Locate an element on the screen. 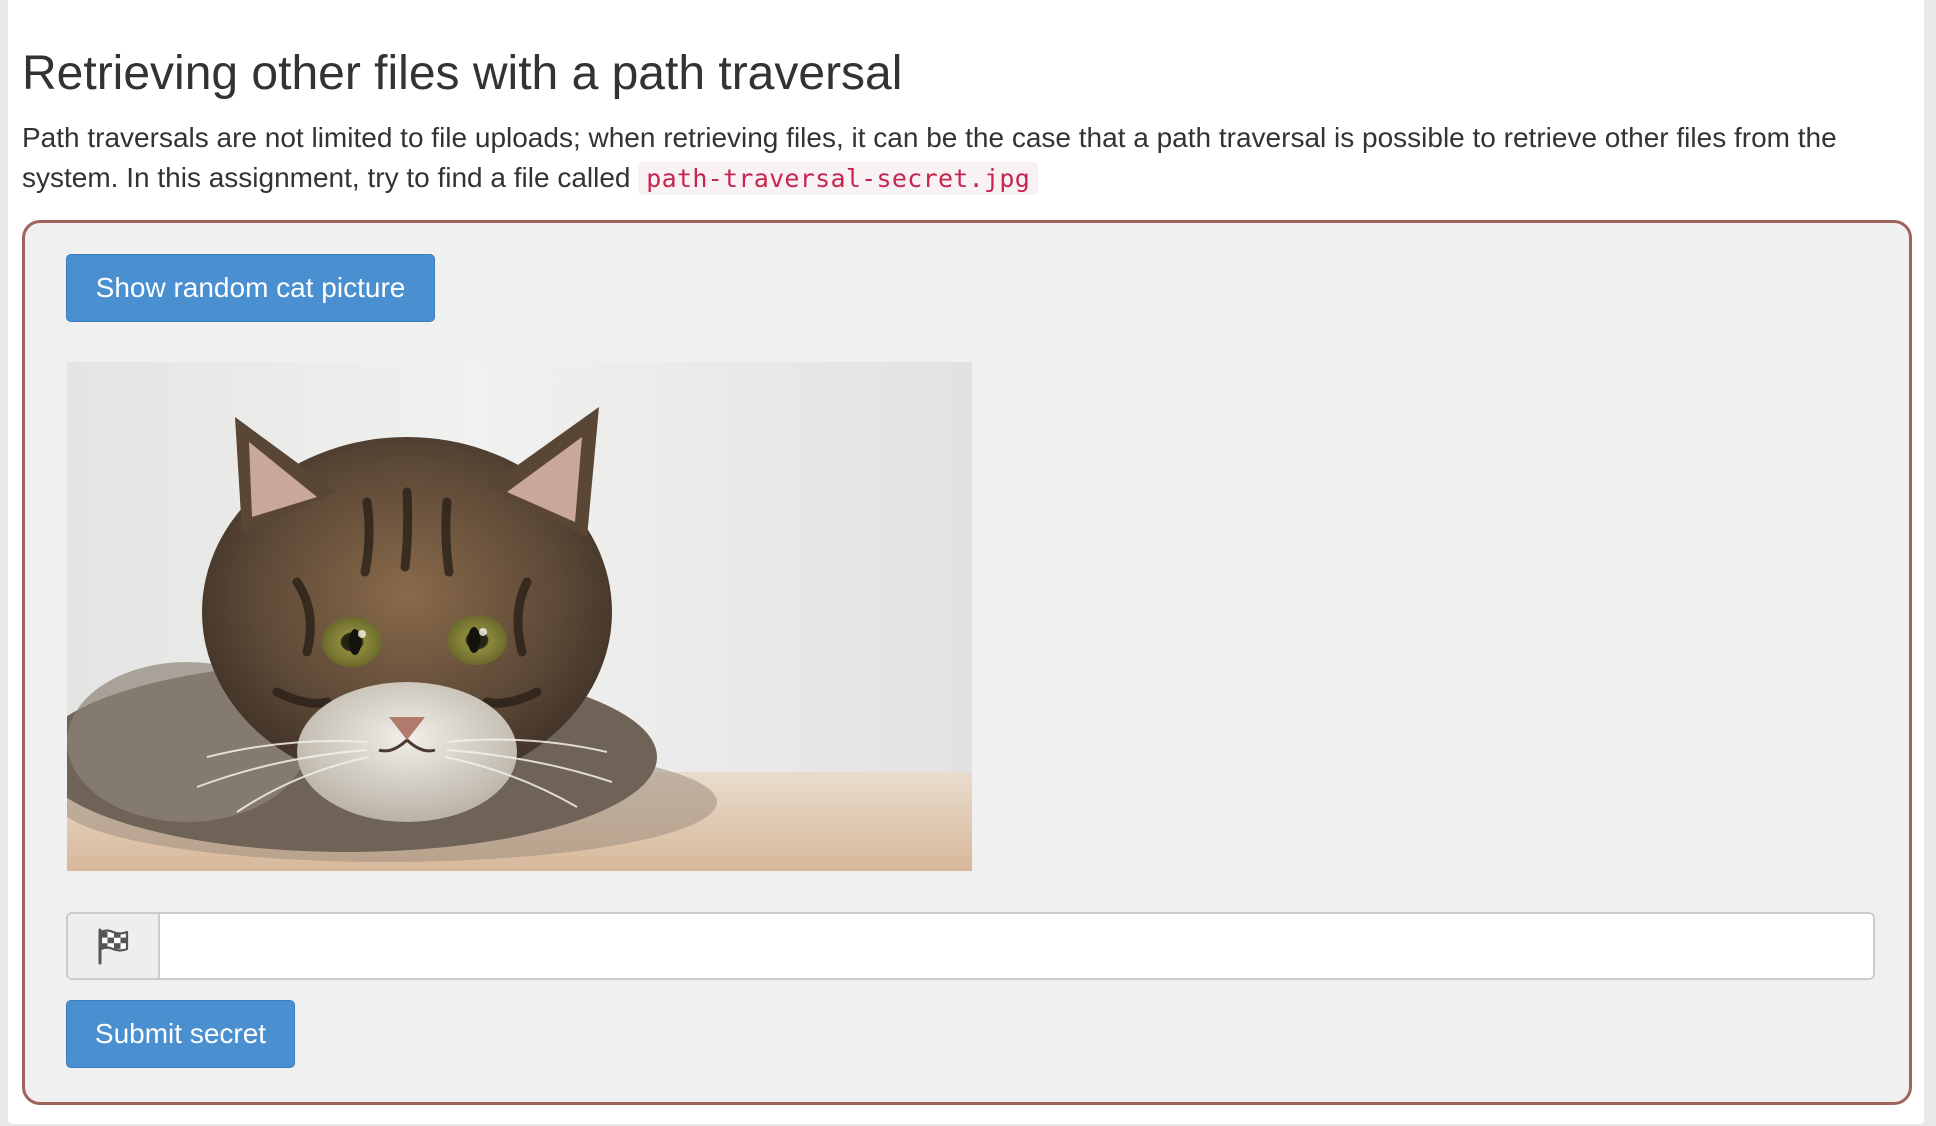 This screenshot has height=1126, width=1936. show-random-cat-button: Show random cat picture is located at coordinates (250, 288).